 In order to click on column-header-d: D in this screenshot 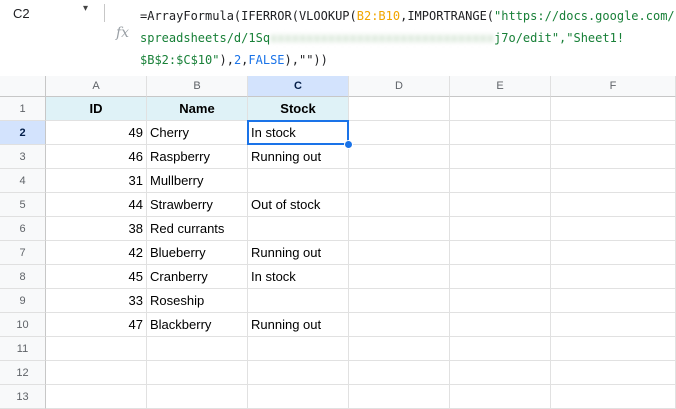, I will do `click(399, 86)`.